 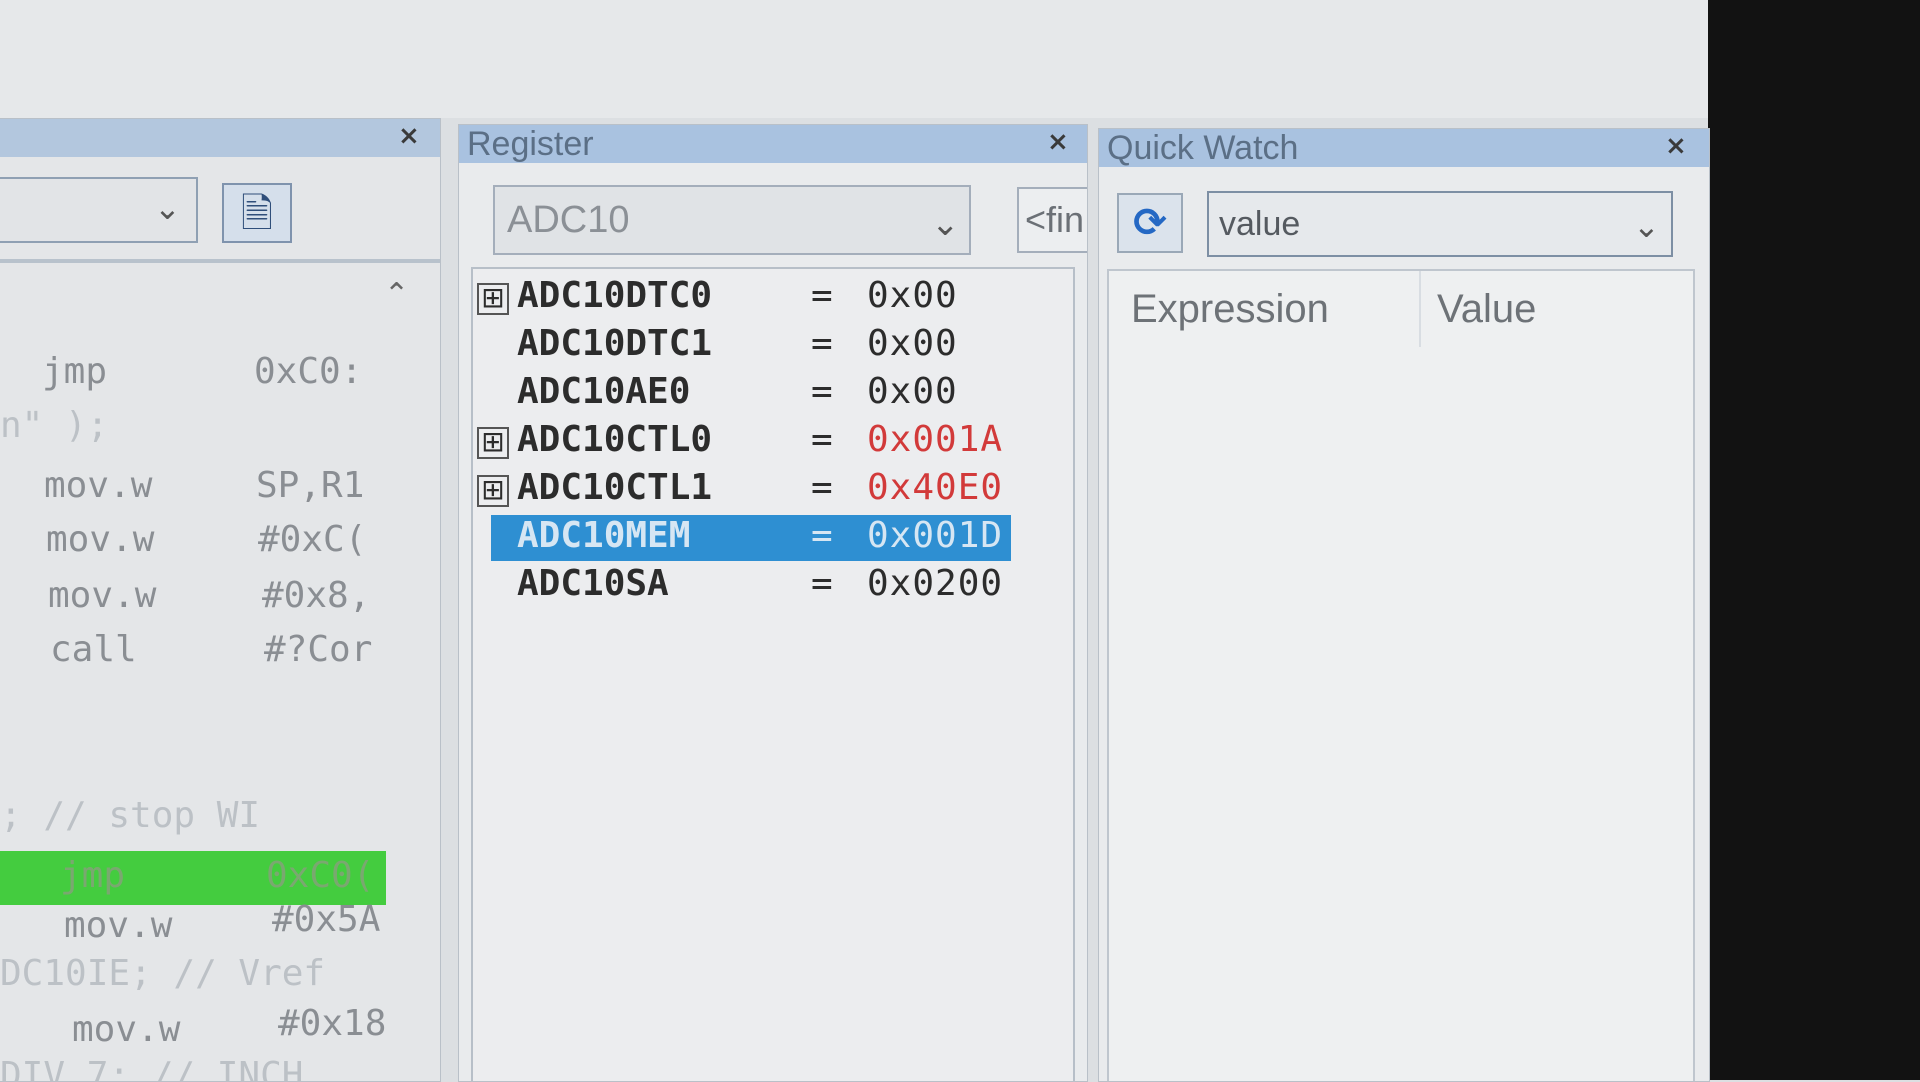 I want to click on top-strip, so click(x=854, y=59).